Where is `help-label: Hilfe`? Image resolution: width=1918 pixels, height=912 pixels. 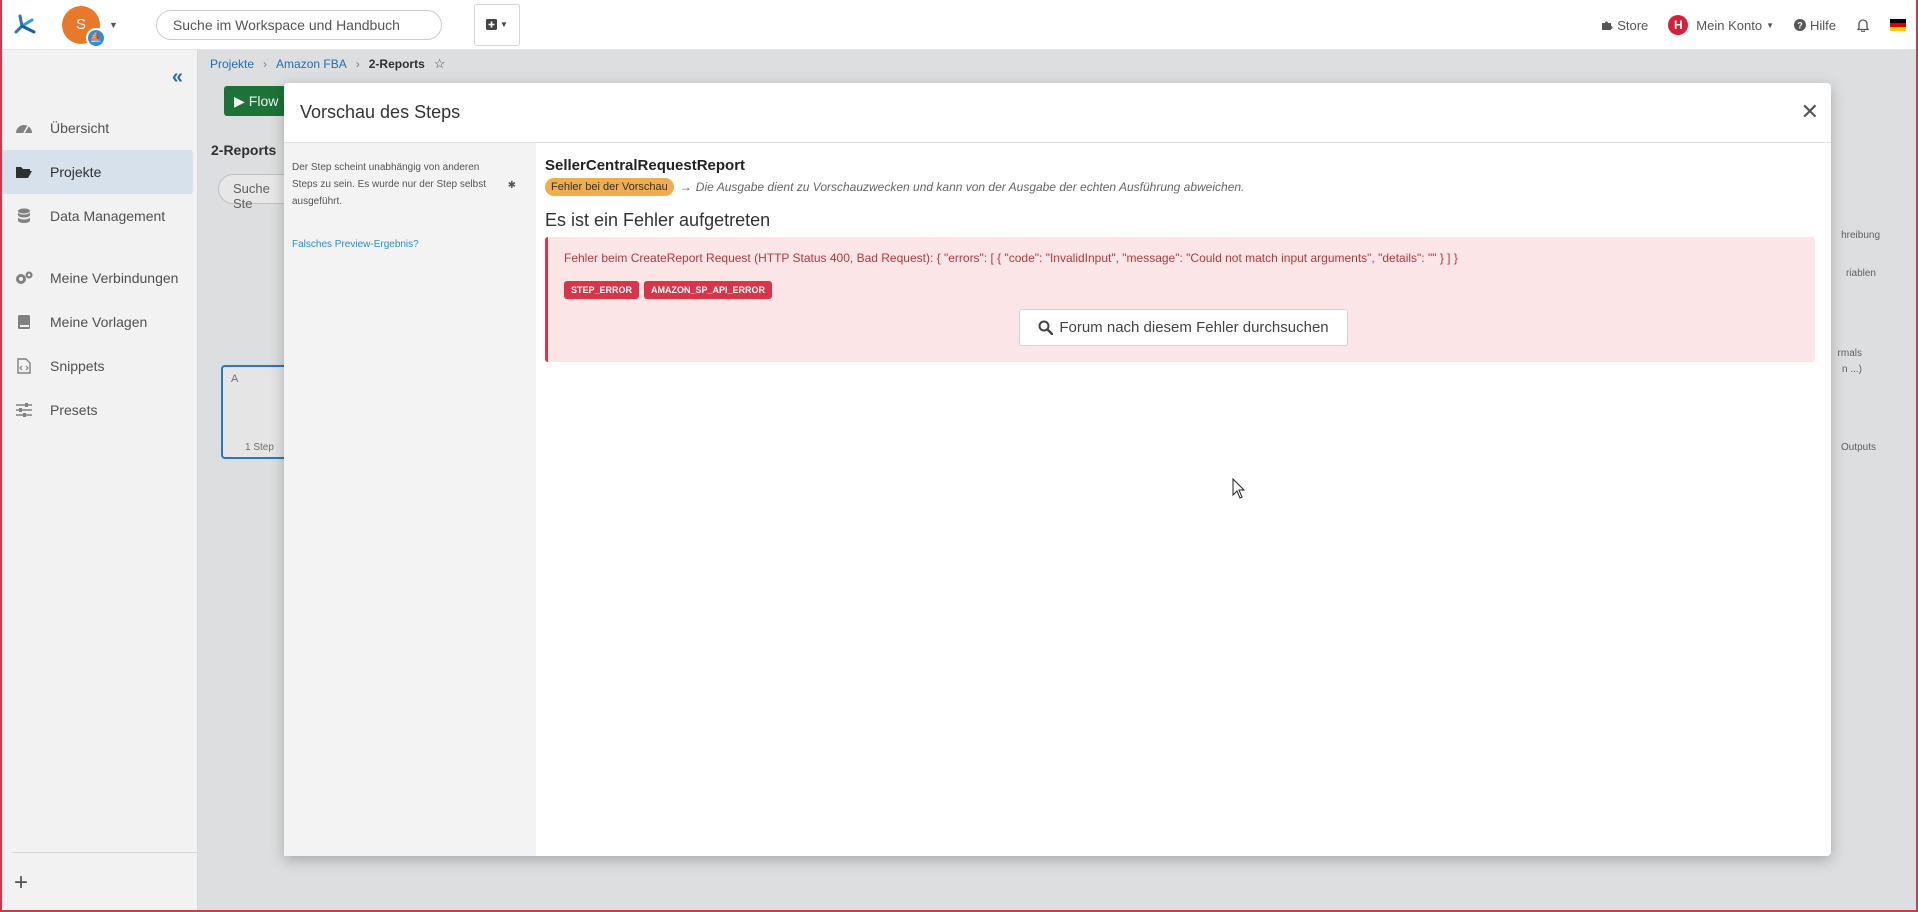 help-label: Hilfe is located at coordinates (1822, 25).